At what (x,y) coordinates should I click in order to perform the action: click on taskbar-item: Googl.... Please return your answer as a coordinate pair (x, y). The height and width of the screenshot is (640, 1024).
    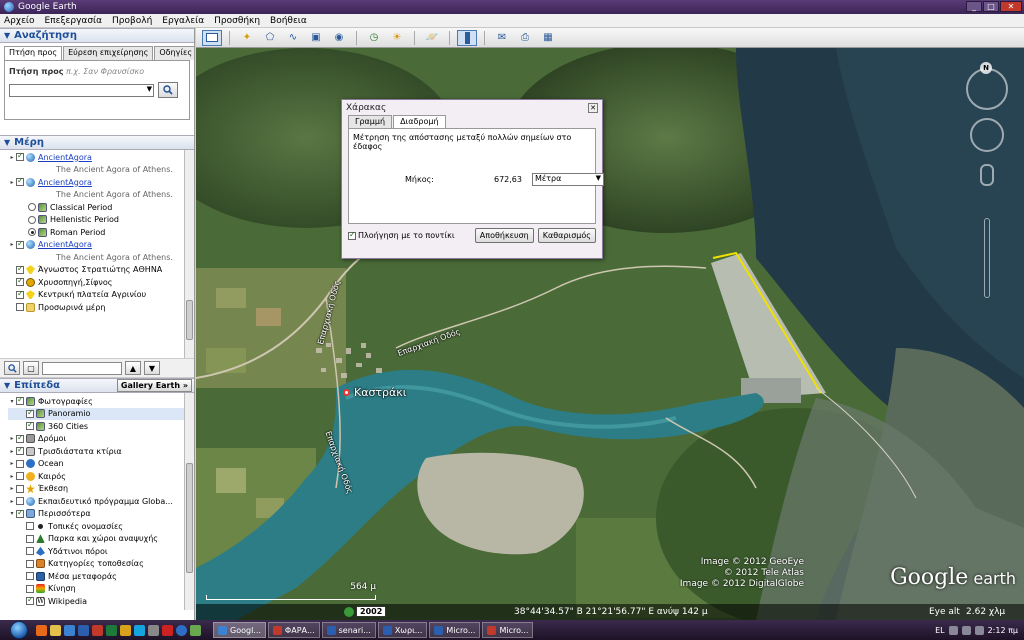
    Looking at the image, I should click on (239, 630).